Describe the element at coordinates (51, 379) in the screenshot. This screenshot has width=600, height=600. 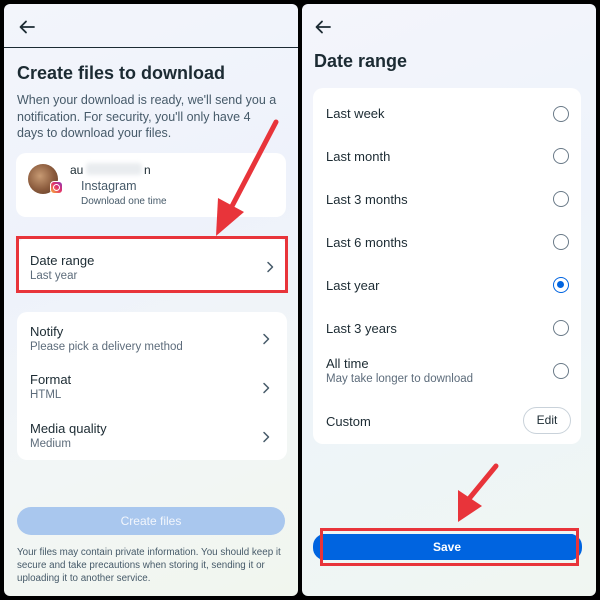
I see `format-label: Format` at that location.